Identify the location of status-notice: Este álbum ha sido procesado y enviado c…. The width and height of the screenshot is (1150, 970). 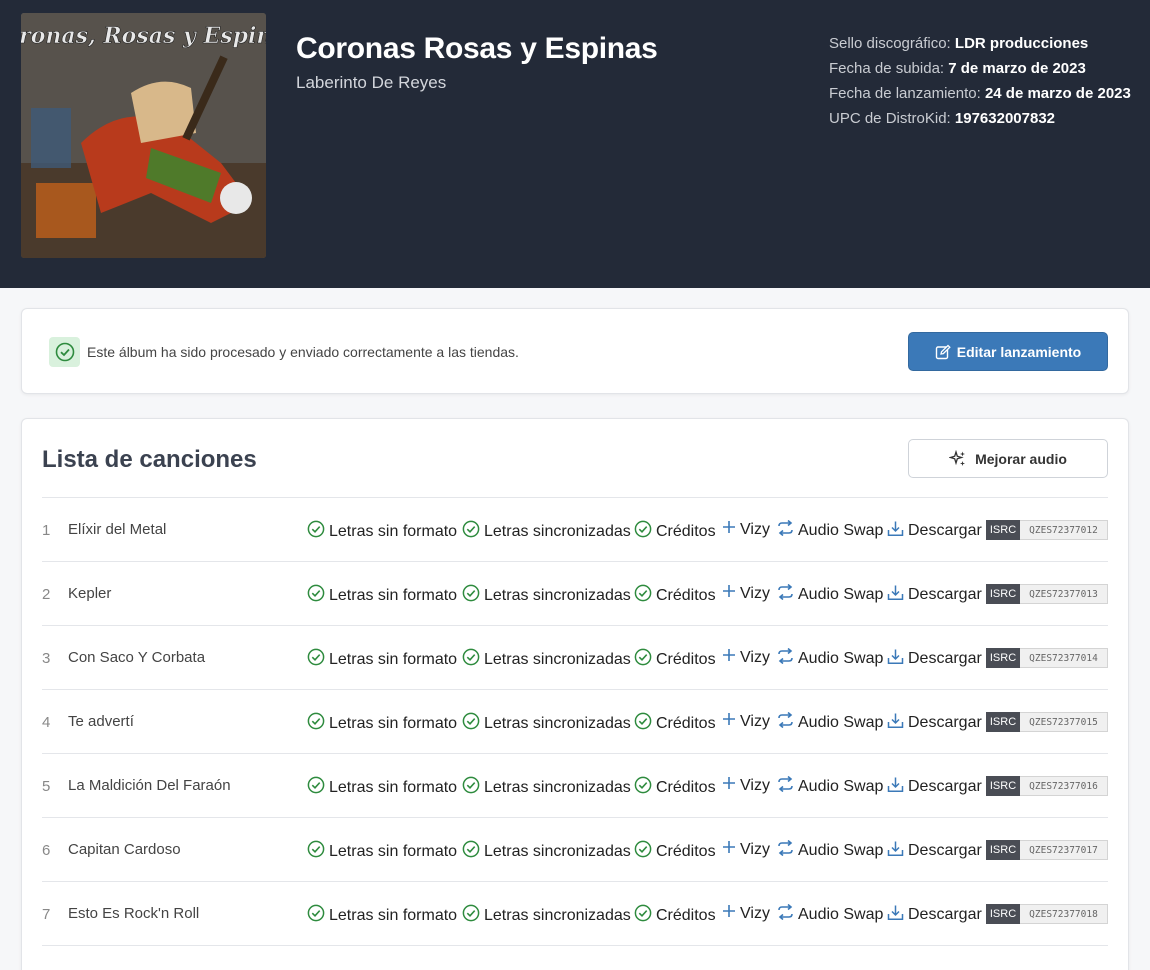
(575, 351).